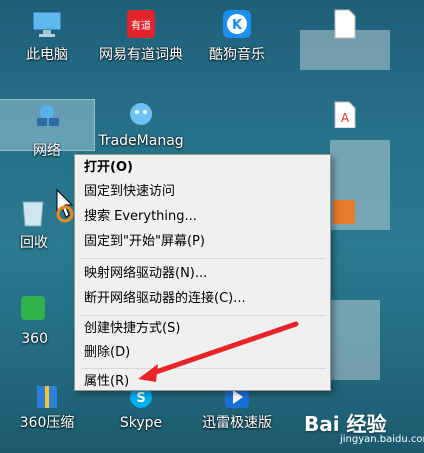 The height and width of the screenshot is (453, 424). Describe the element at coordinates (382, 439) in the screenshot. I see `watermark-url: jingyan.baidu.com` at that location.